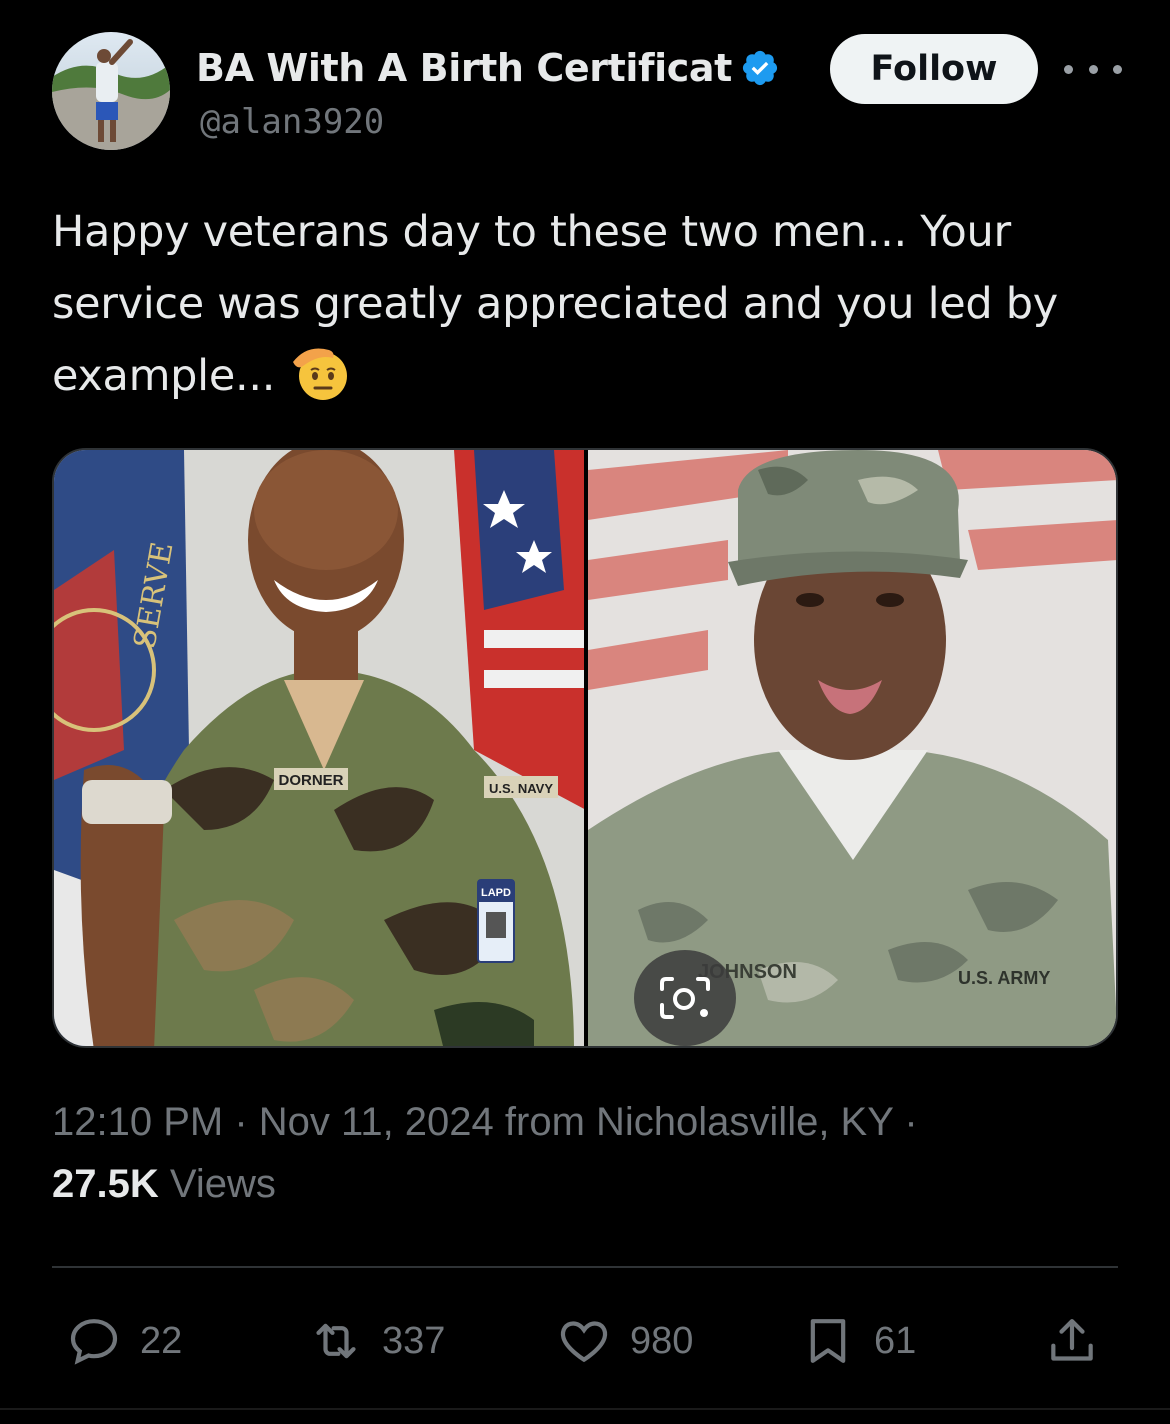 This screenshot has height=1424, width=1170. Describe the element at coordinates (320, 374) in the screenshot. I see `saluting-face-emoji-icon` at that location.